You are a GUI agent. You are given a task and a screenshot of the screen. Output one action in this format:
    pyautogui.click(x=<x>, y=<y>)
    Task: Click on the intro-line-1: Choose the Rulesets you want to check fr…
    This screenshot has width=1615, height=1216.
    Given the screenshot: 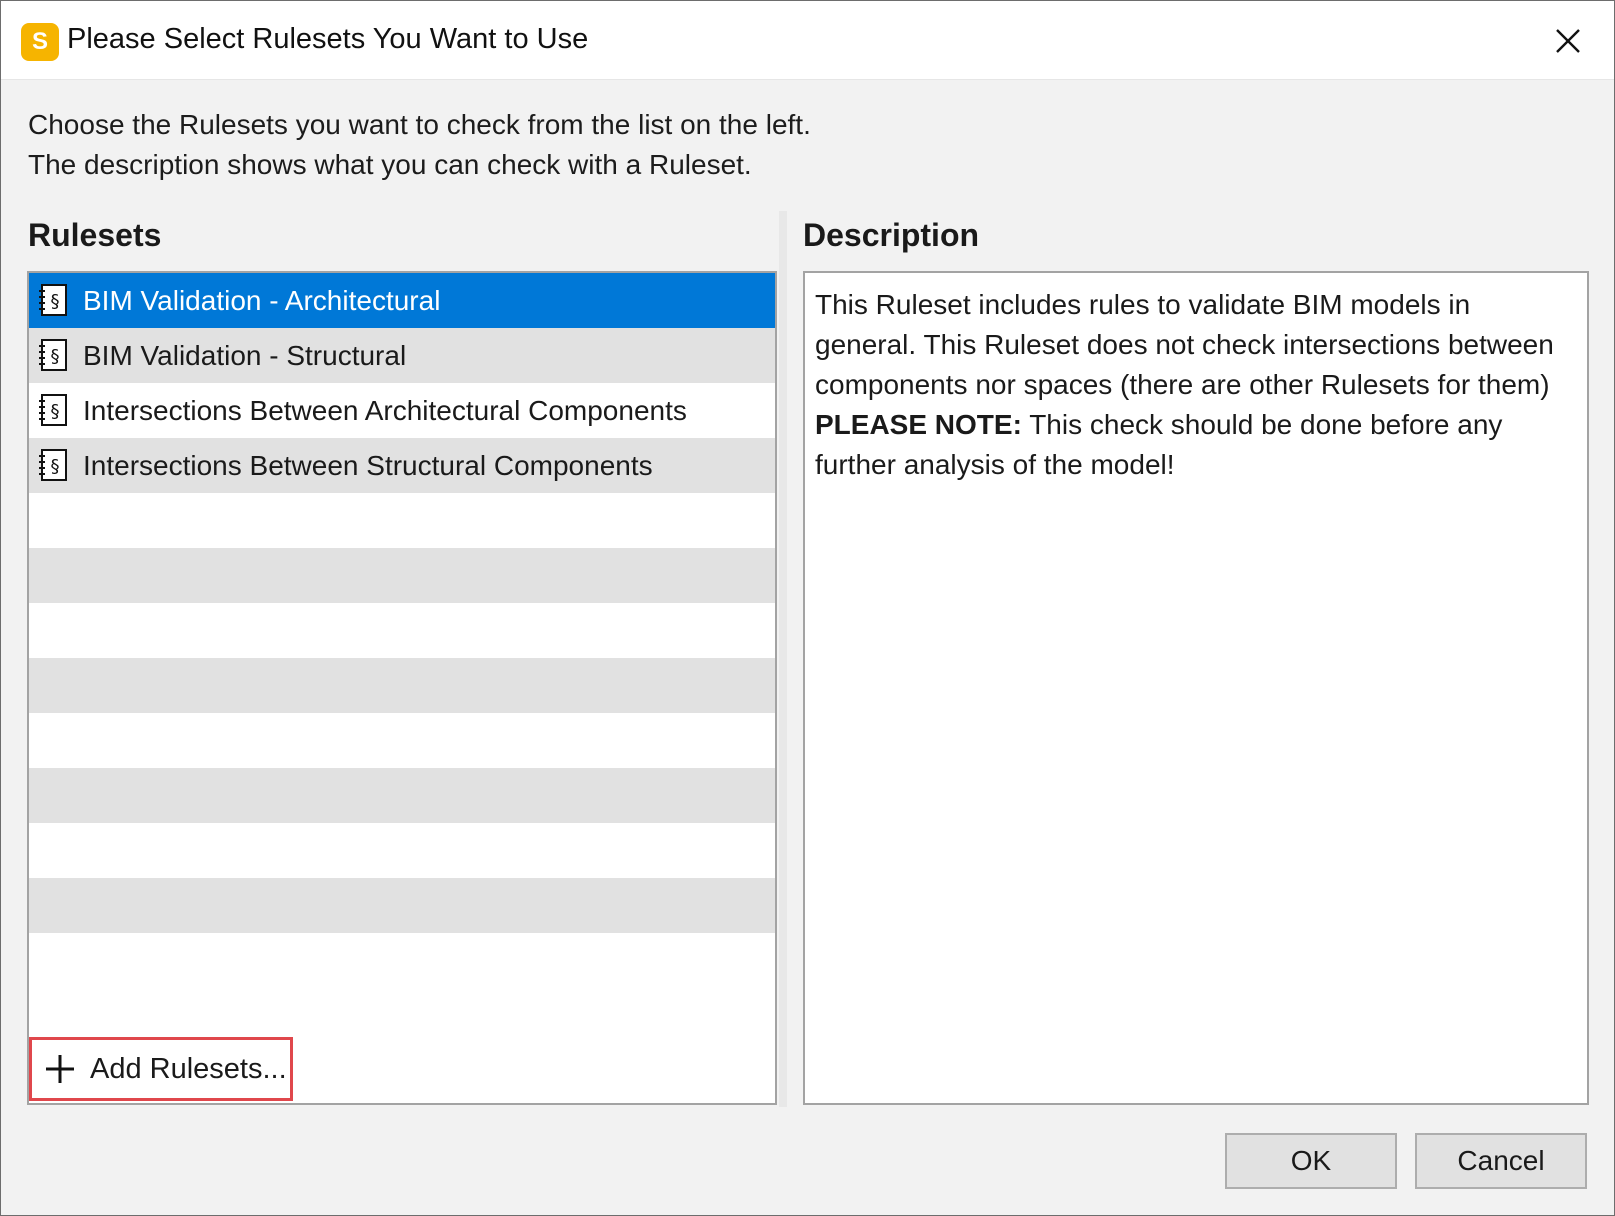 What is the action you would take?
    pyautogui.click(x=419, y=124)
    